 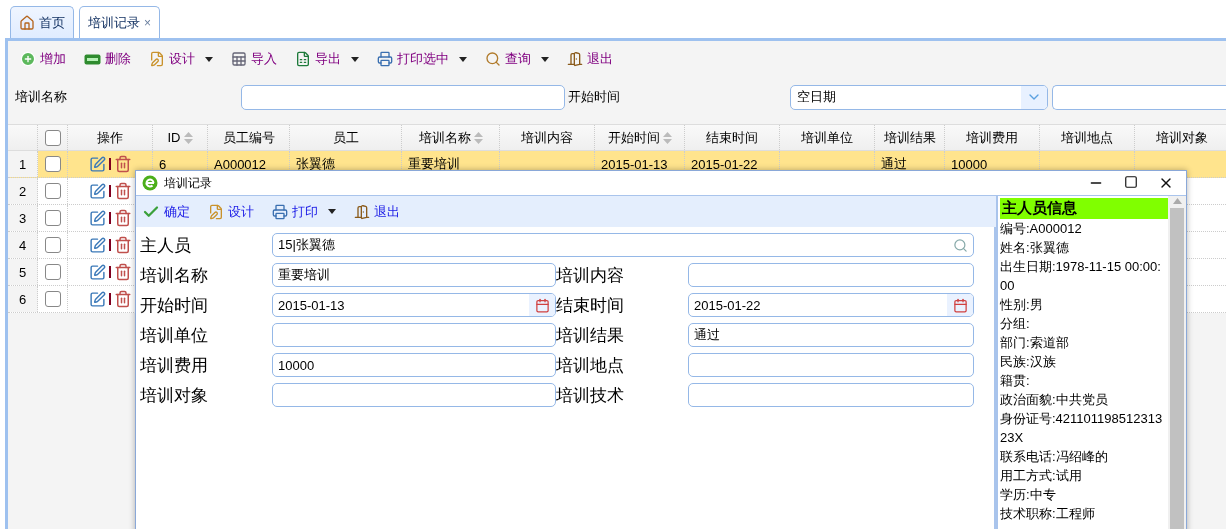 What do you see at coordinates (667, 137) in the screenshot?
I see `sort-icon` at bounding box center [667, 137].